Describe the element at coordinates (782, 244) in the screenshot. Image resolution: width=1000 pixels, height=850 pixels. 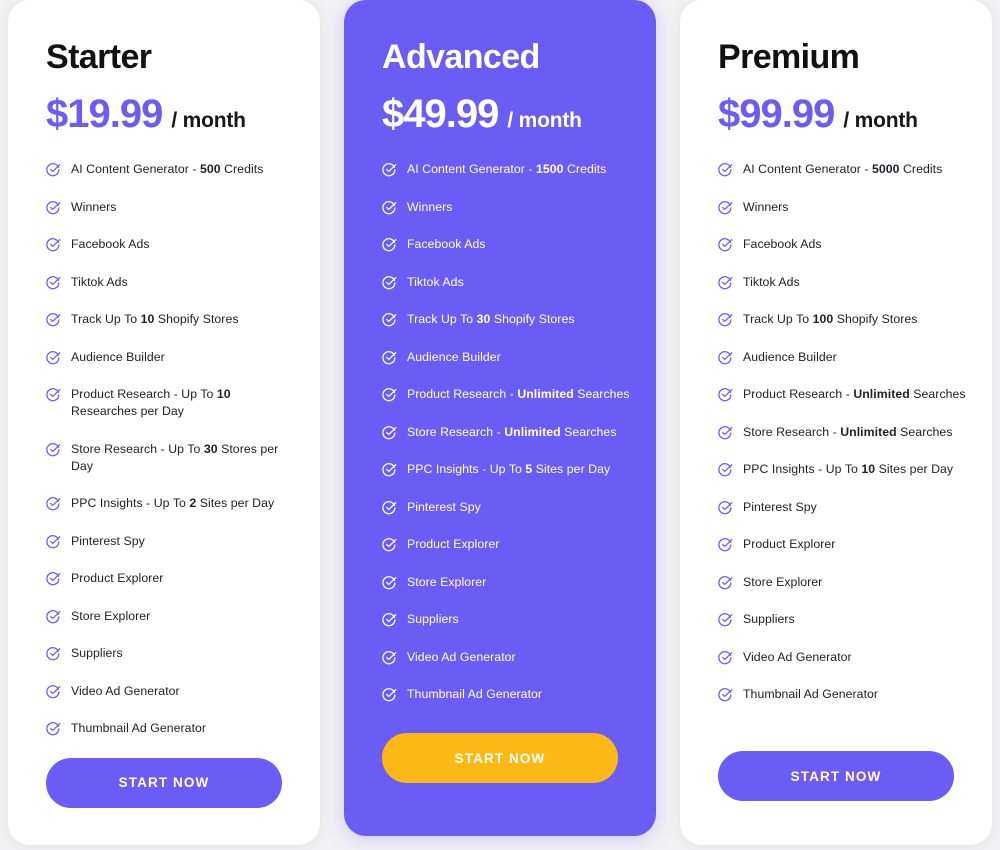
I see `feature-label: Facebook Ads` at that location.